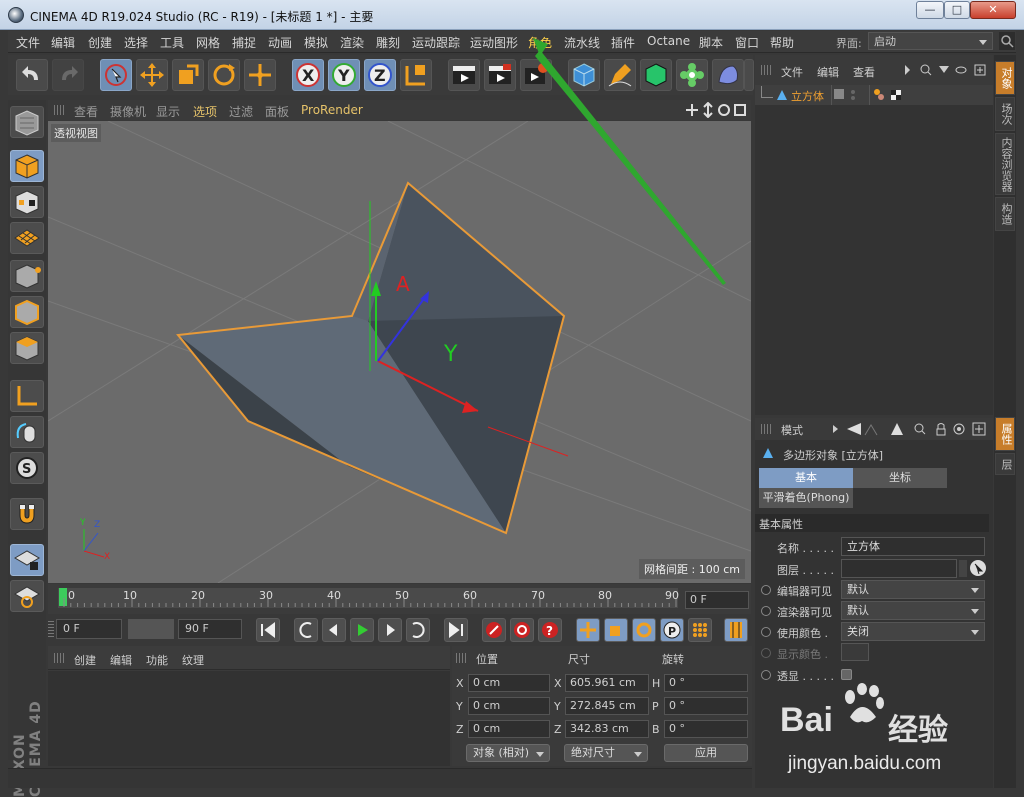 Image resolution: width=1024 pixels, height=797 pixels. What do you see at coordinates (584, 75) in the screenshot?
I see `cube-icon` at bounding box center [584, 75].